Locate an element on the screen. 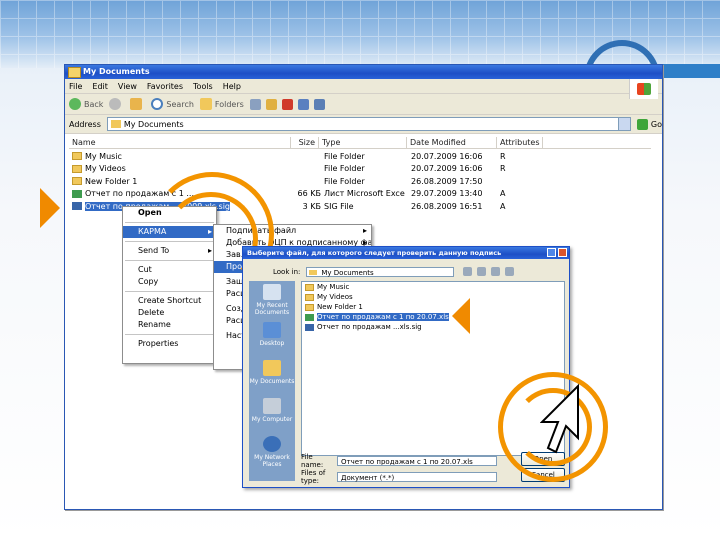  dialog-file-name: Отчет по продажам с 1 по 20.07.xls is located at coordinates (383, 317).